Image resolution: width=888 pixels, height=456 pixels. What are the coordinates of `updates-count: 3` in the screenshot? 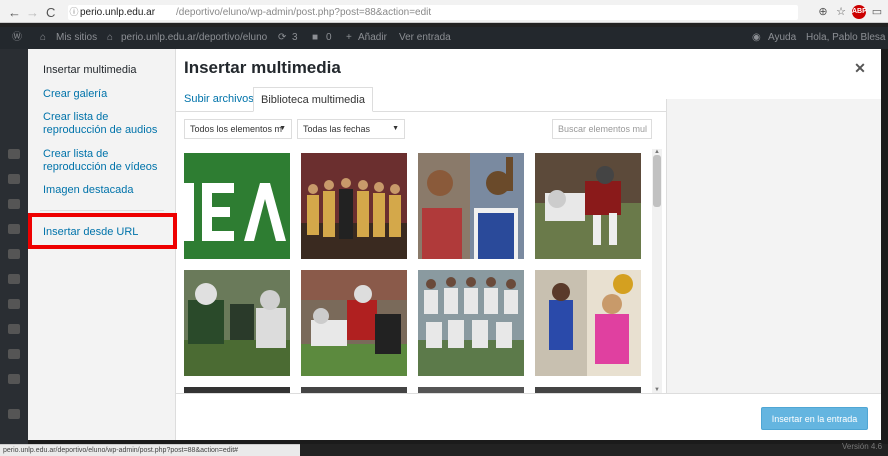 It's located at (295, 38).